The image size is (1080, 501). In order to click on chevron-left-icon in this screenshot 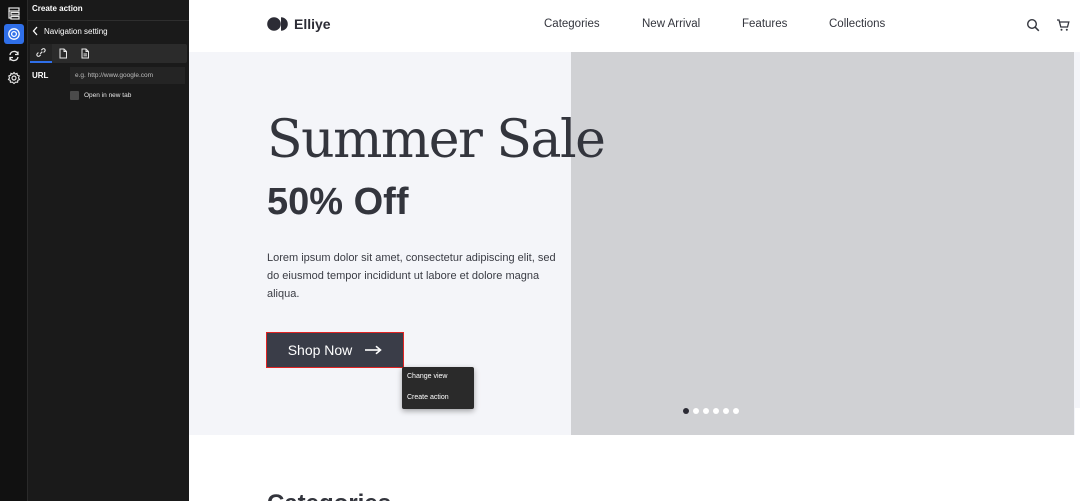, I will do `click(35, 31)`.